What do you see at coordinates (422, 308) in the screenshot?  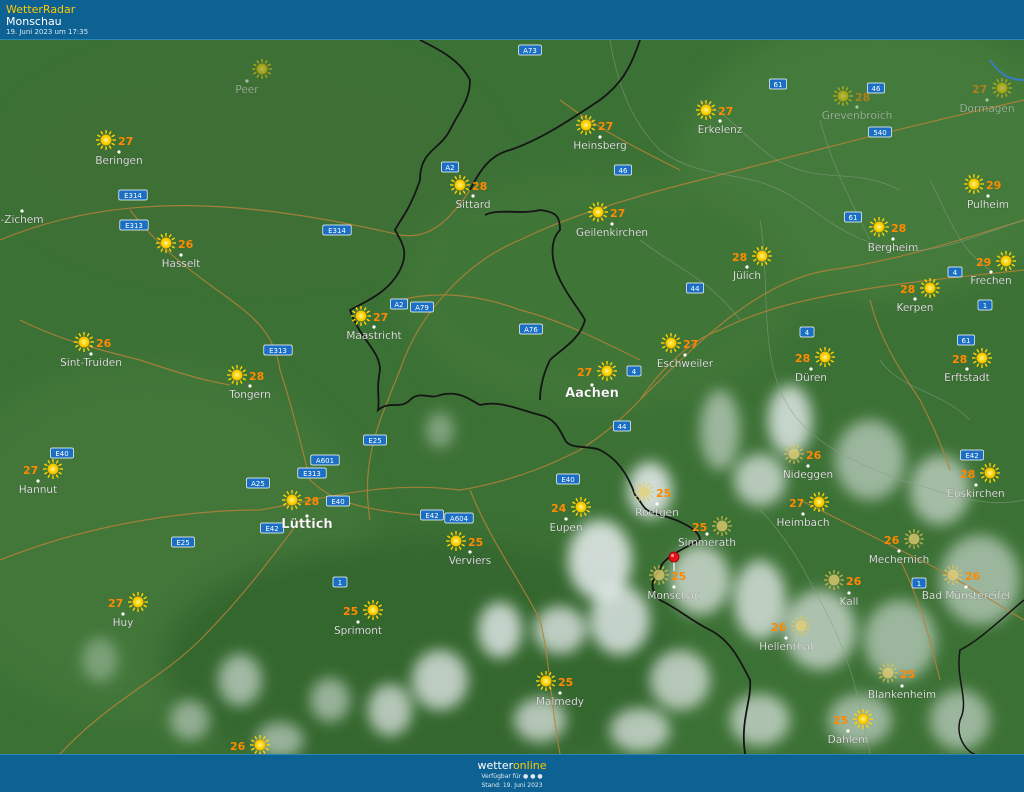 I see `road-badge-label: A79` at bounding box center [422, 308].